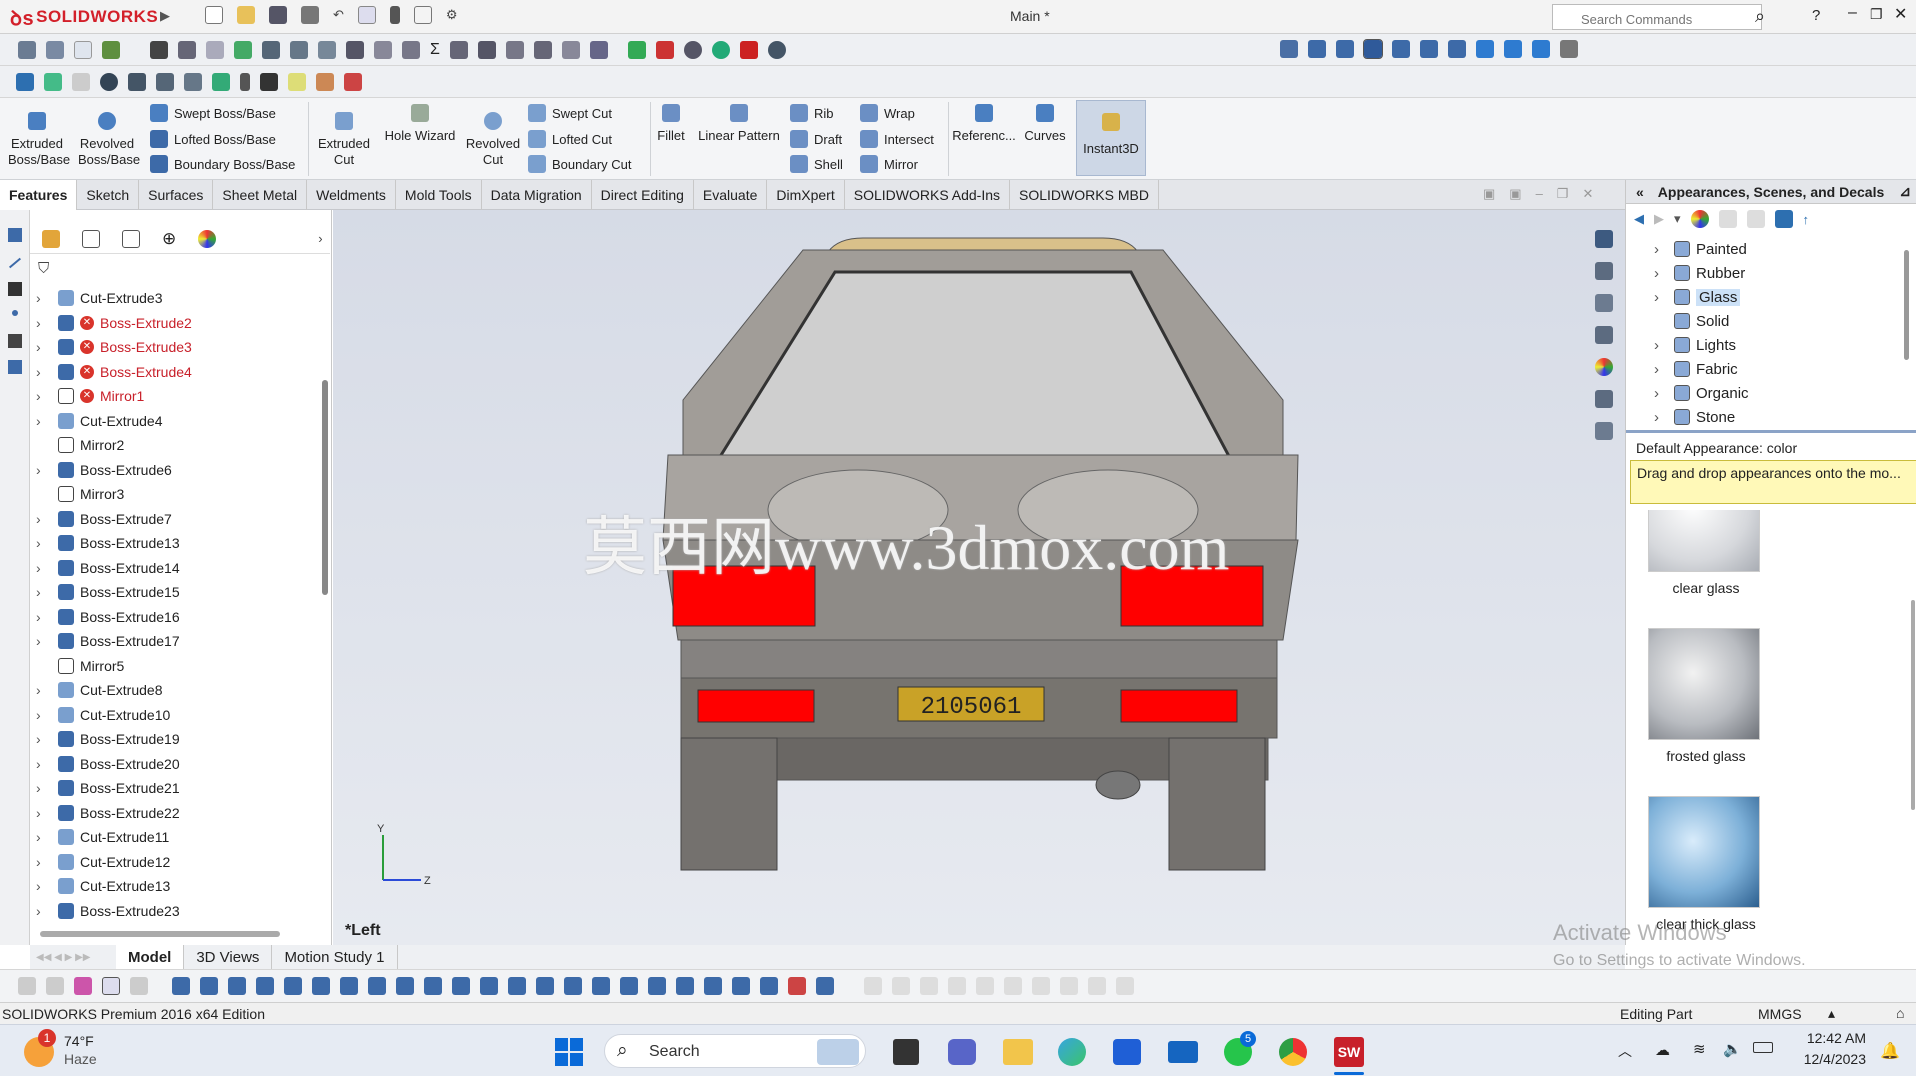  I want to click on move-icon, so click(15, 341).